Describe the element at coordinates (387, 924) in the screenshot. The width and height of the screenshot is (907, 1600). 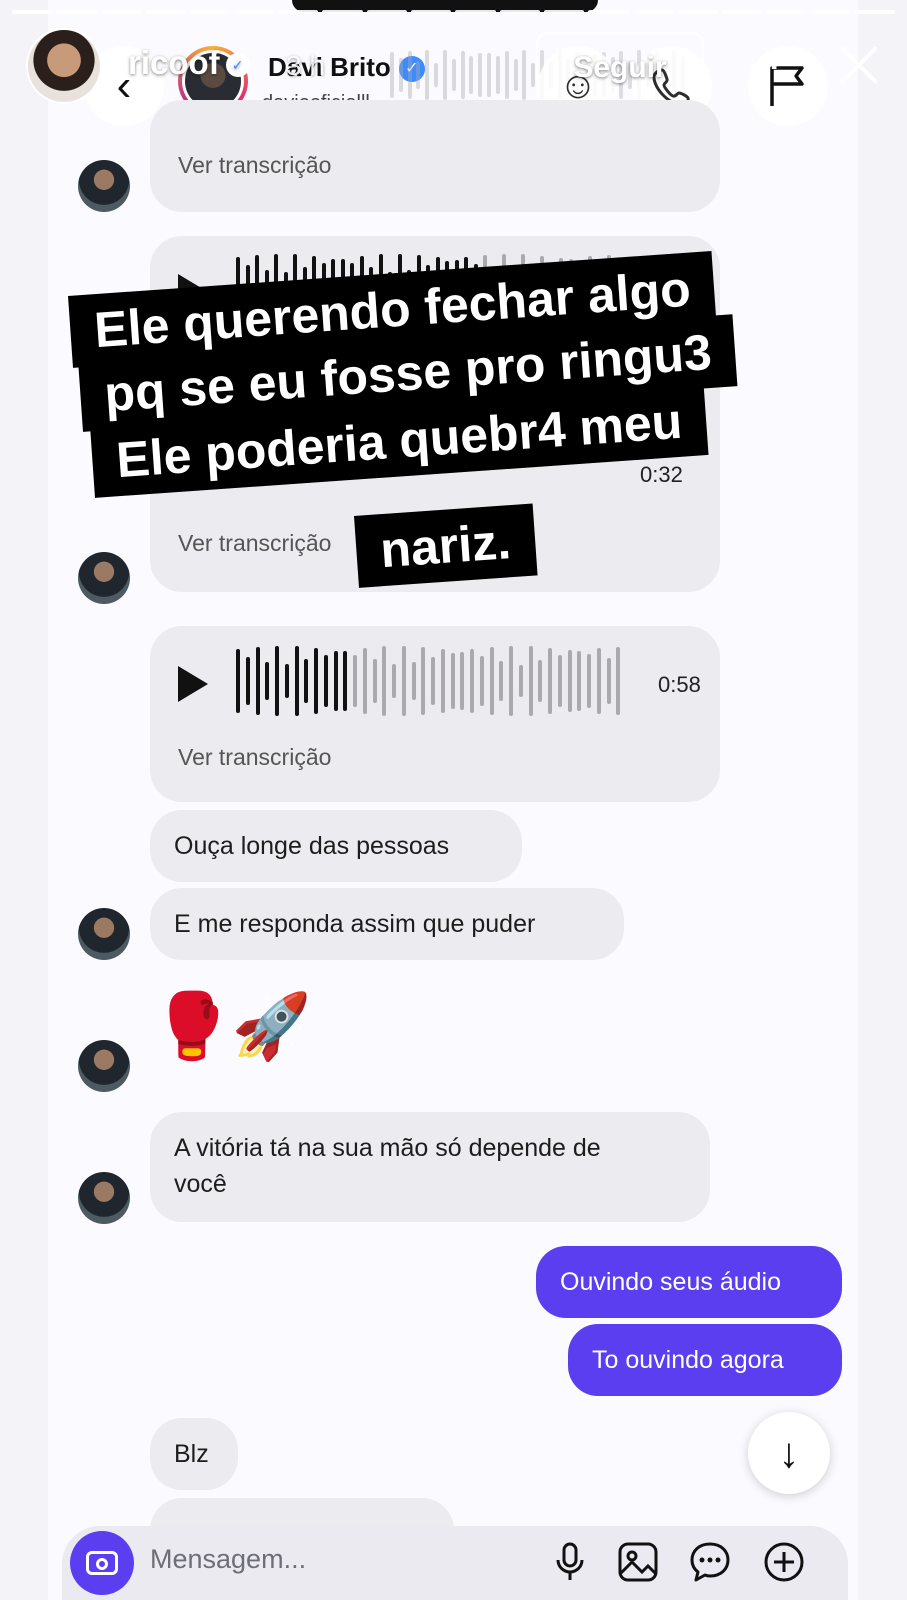
I see `incoming-message: E me responda assim que puder` at that location.